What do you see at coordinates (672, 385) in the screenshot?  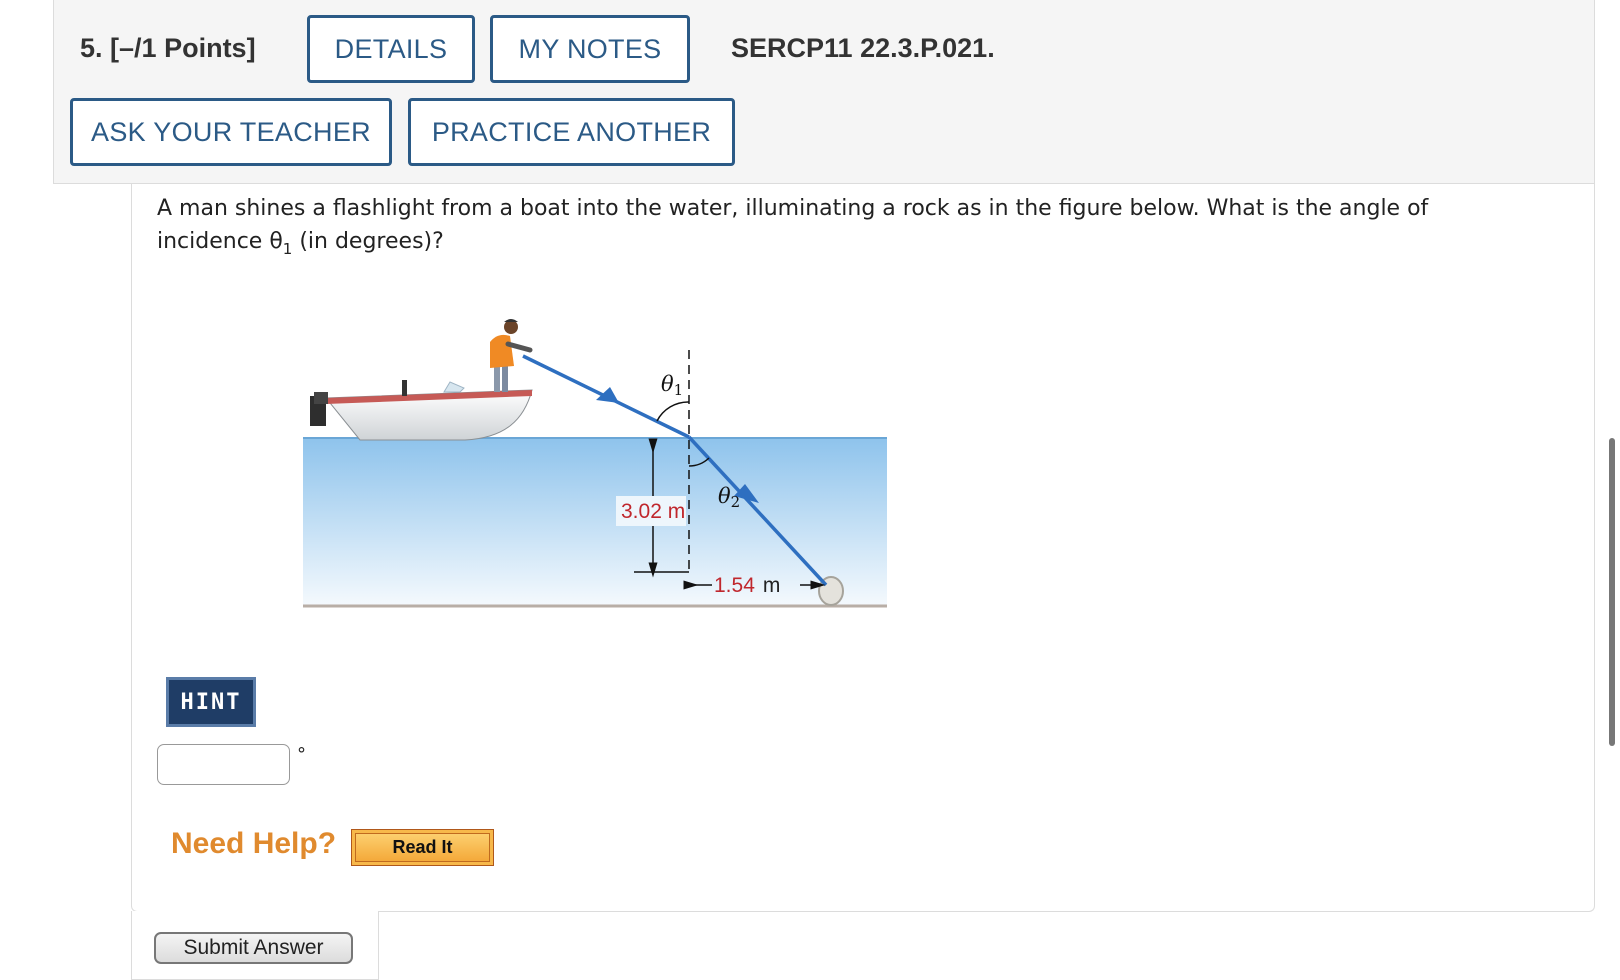 I see `theta1-label: θ1` at bounding box center [672, 385].